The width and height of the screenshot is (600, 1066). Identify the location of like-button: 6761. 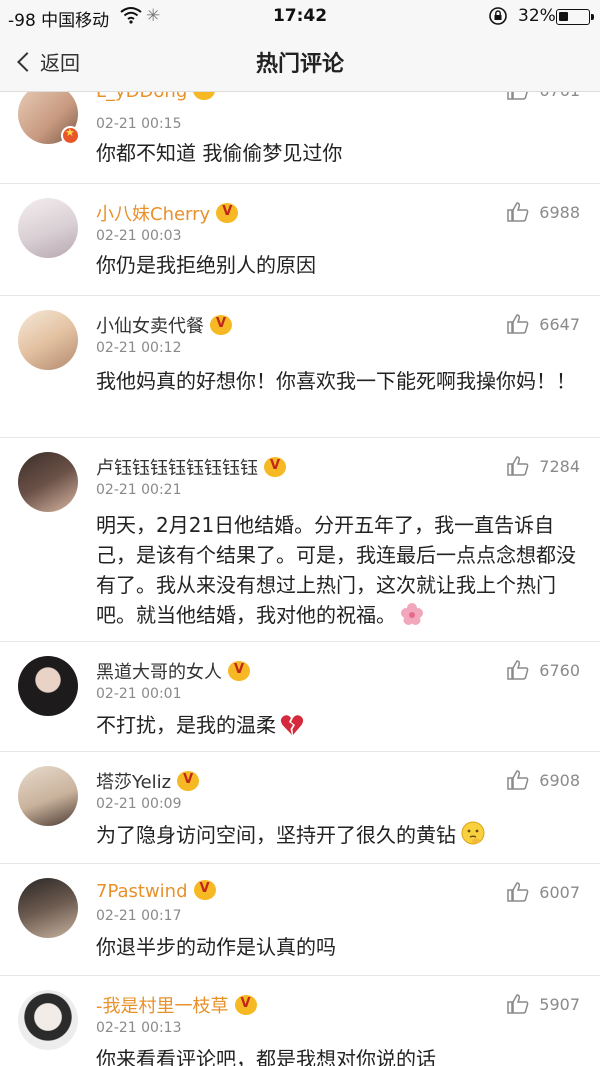
(543, 96).